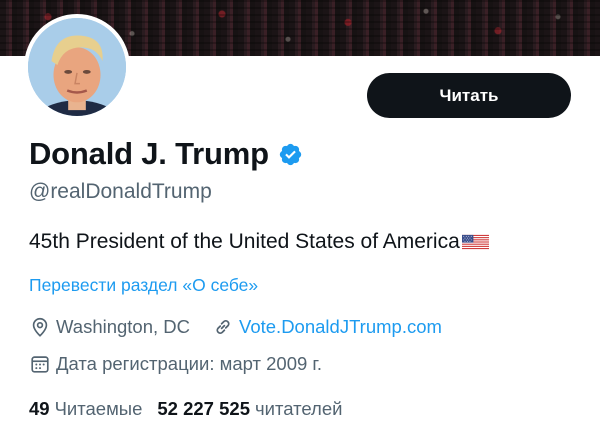 The width and height of the screenshot is (600, 438). I want to click on verified-badge-icon, so click(290, 154).